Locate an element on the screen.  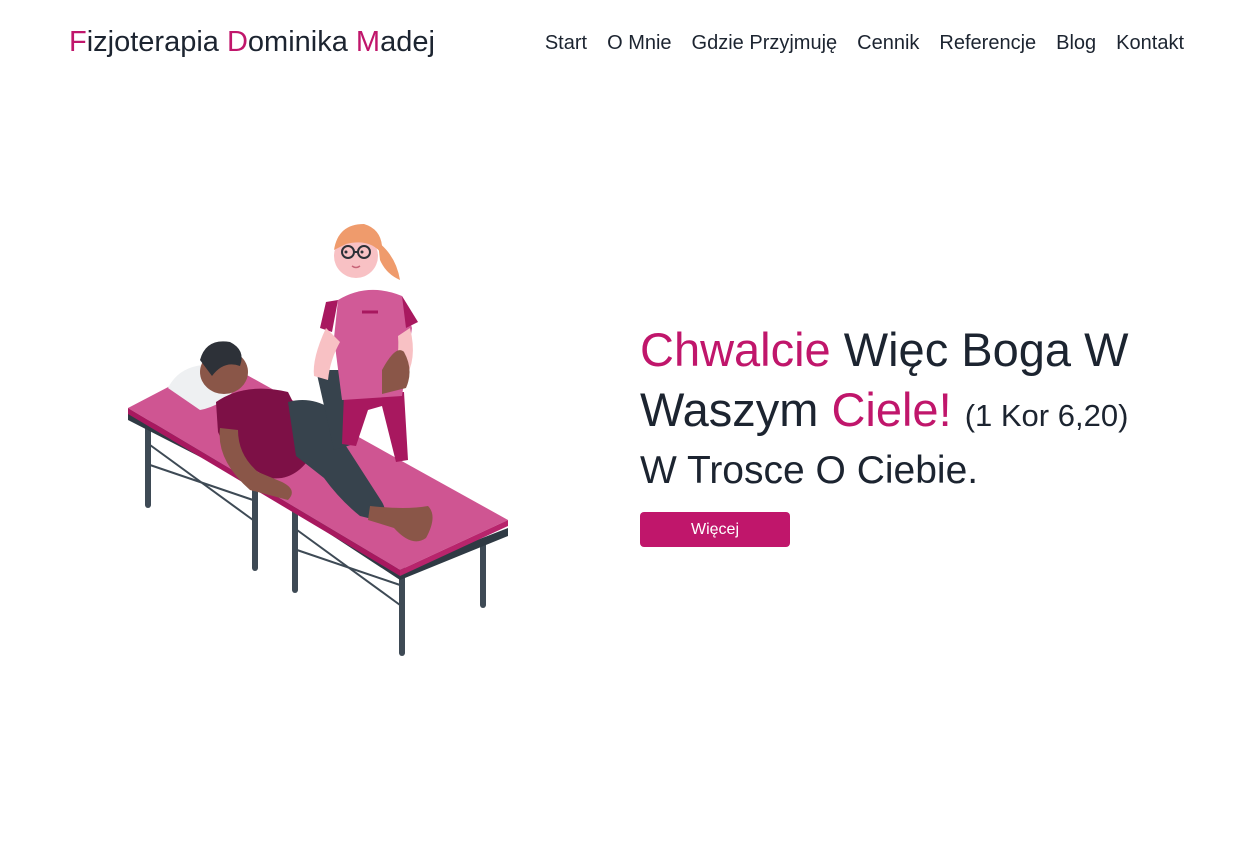
nav-gdzie-przyjmuje: Gdzie Przyjmuję is located at coordinates (765, 43).